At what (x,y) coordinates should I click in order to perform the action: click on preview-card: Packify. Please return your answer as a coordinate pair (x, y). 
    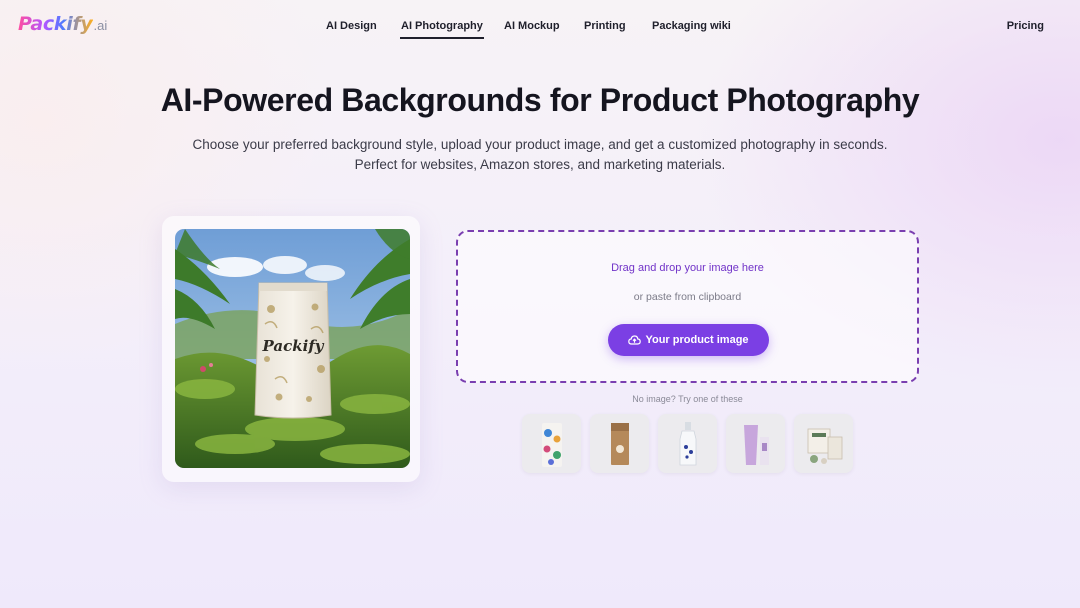
    Looking at the image, I should click on (291, 349).